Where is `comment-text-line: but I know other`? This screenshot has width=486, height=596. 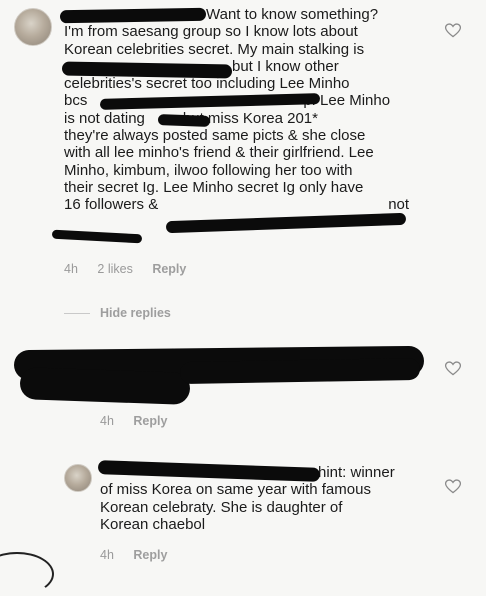 comment-text-line: but I know other is located at coordinates (285, 66).